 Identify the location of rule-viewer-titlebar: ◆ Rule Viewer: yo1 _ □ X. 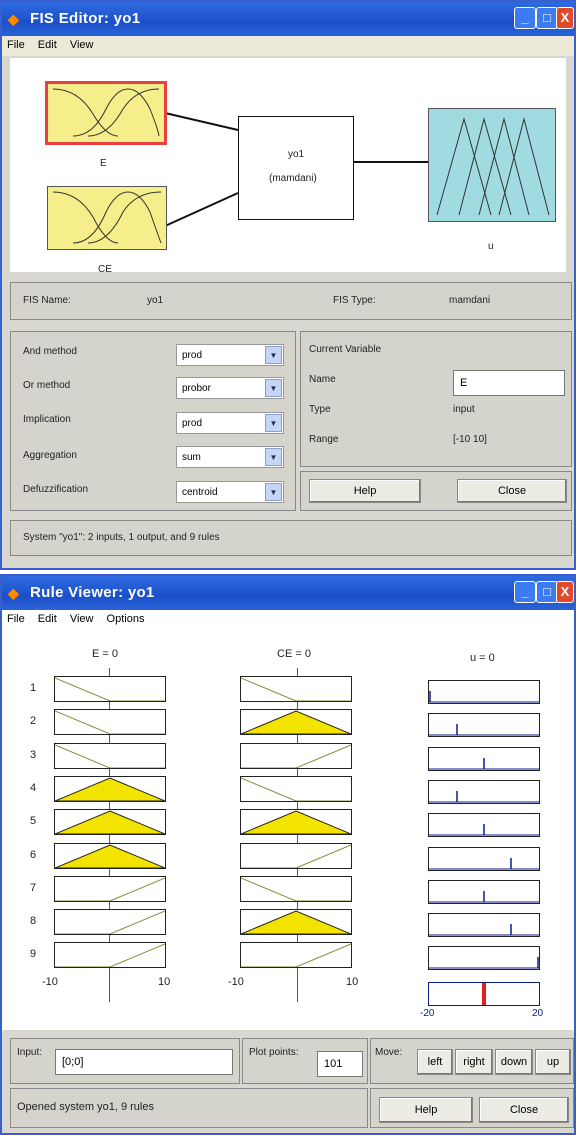
(288, 593).